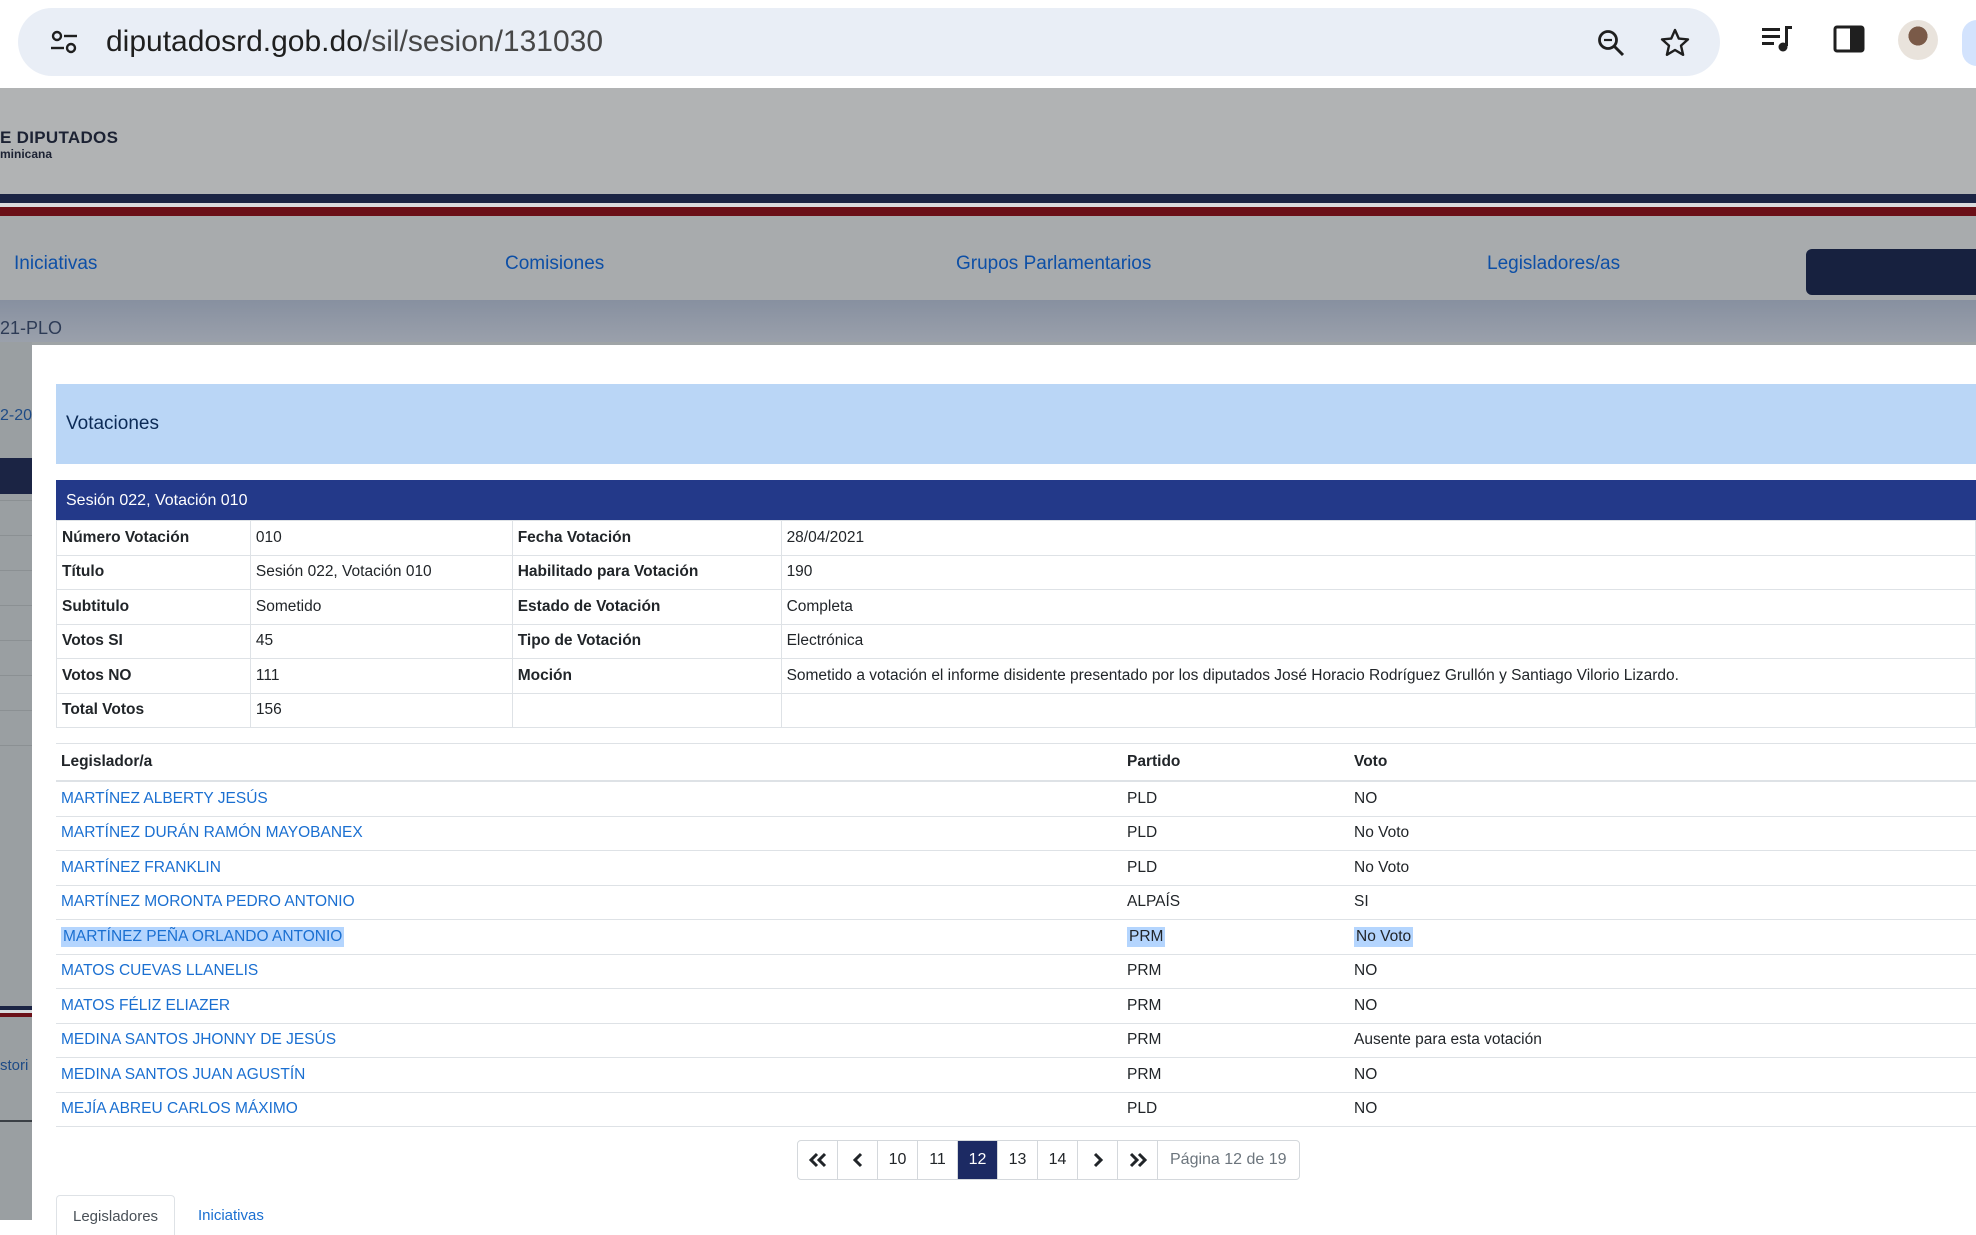 The width and height of the screenshot is (1976, 1235). What do you see at coordinates (1016, 1110) in the screenshot?
I see `table-row: MEJÍA ABREU CARLOS MÁXIMO PLD NO` at bounding box center [1016, 1110].